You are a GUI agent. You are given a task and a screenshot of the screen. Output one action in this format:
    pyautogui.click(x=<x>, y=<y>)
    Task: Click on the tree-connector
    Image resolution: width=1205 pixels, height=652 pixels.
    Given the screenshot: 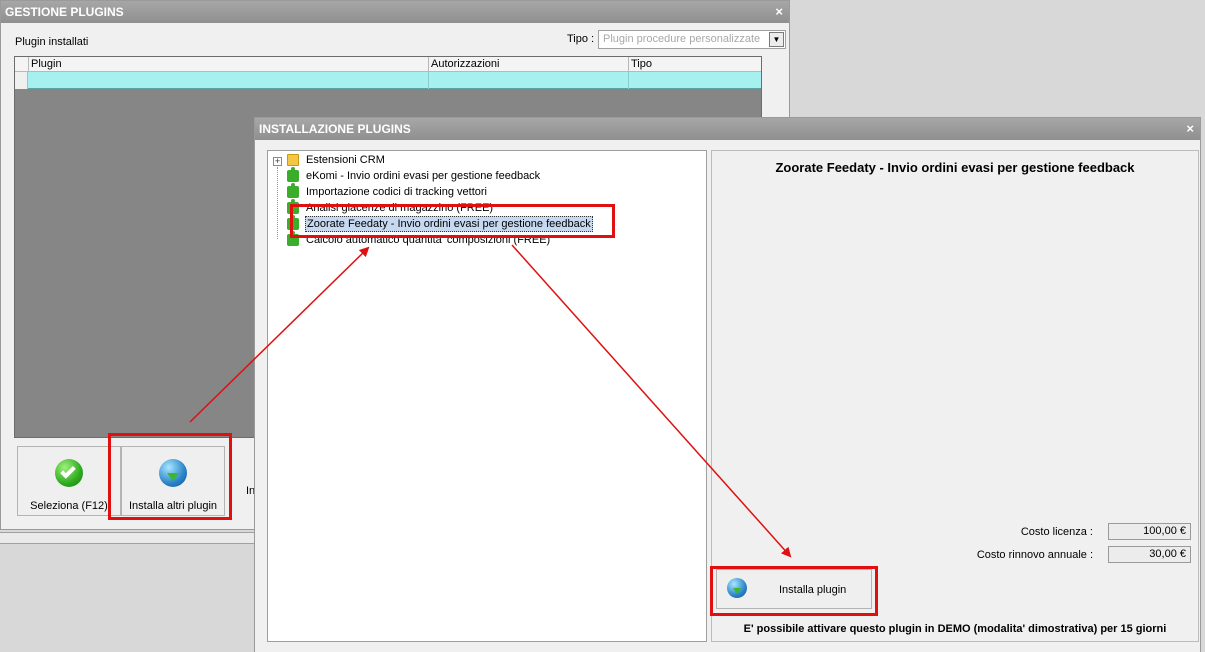 What is the action you would take?
    pyautogui.click(x=277, y=203)
    